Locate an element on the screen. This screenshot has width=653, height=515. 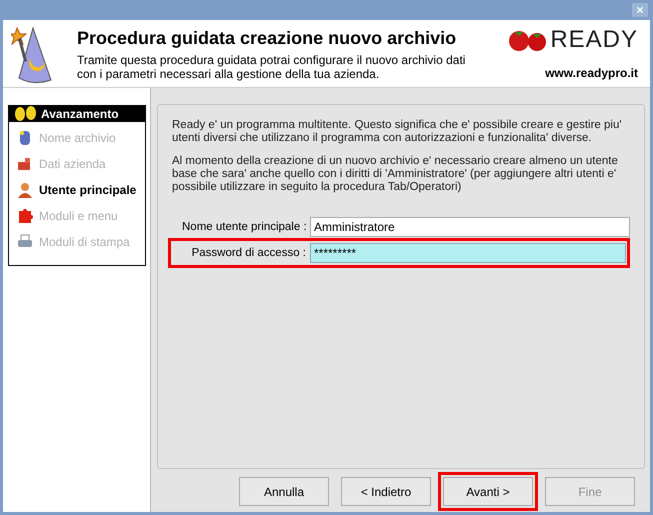
footprints-icon is located at coordinates (26, 114).